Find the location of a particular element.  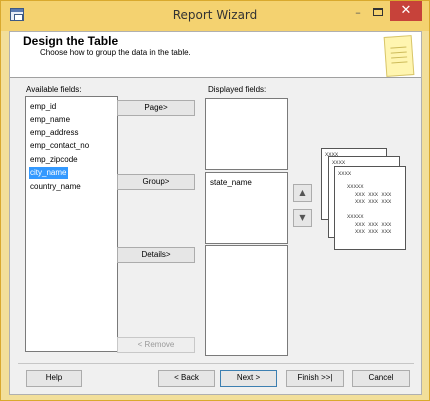

page-title: Design the Table is located at coordinates (71, 41).